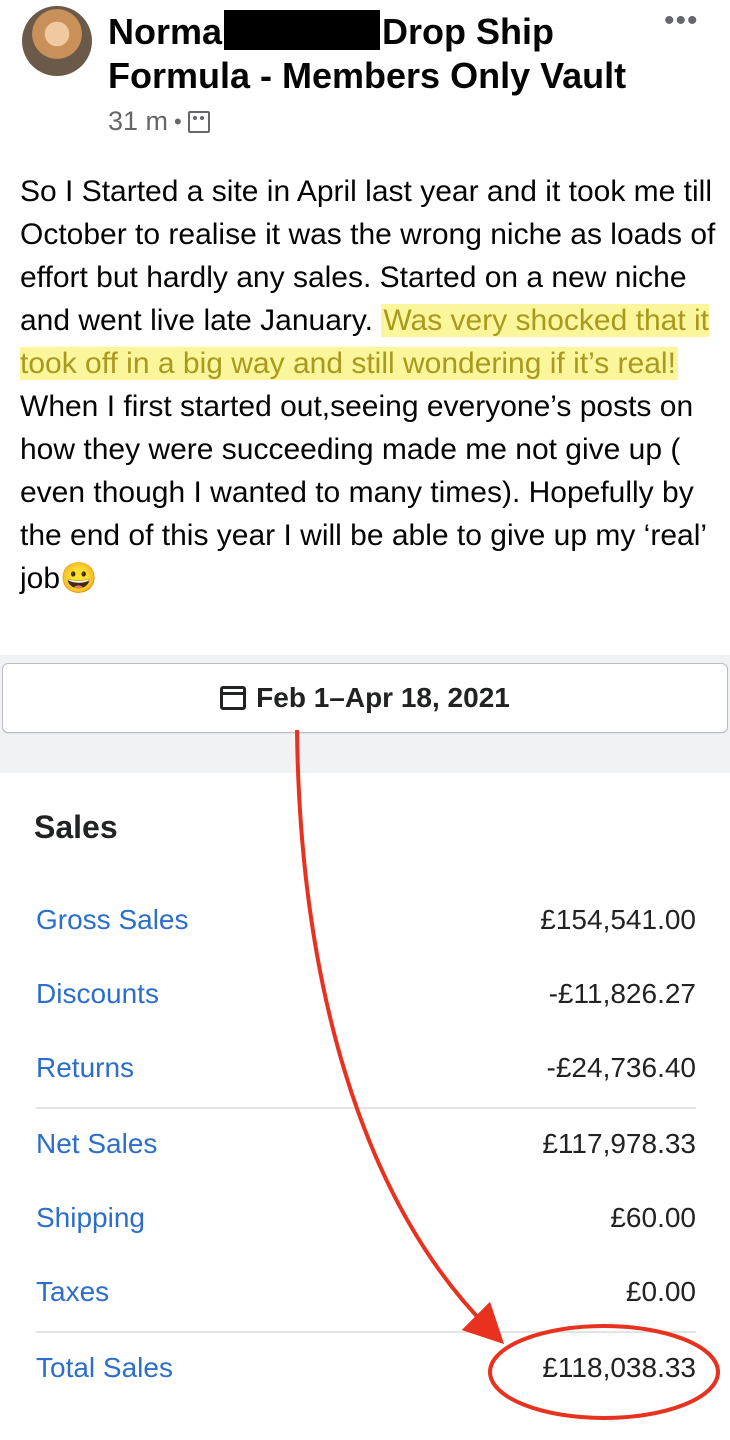 The image size is (730, 1440). What do you see at coordinates (622, 993) in the screenshot?
I see `row-value: -£11,826.27` at bounding box center [622, 993].